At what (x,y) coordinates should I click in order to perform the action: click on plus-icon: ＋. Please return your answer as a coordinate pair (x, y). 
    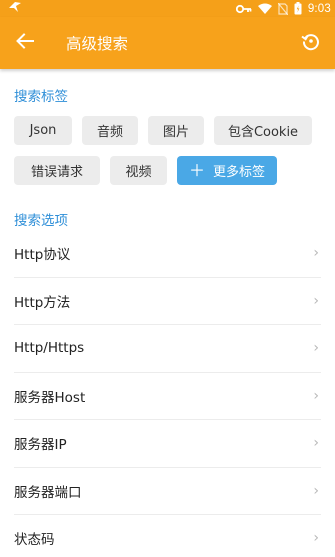
    Looking at the image, I should click on (197, 170).